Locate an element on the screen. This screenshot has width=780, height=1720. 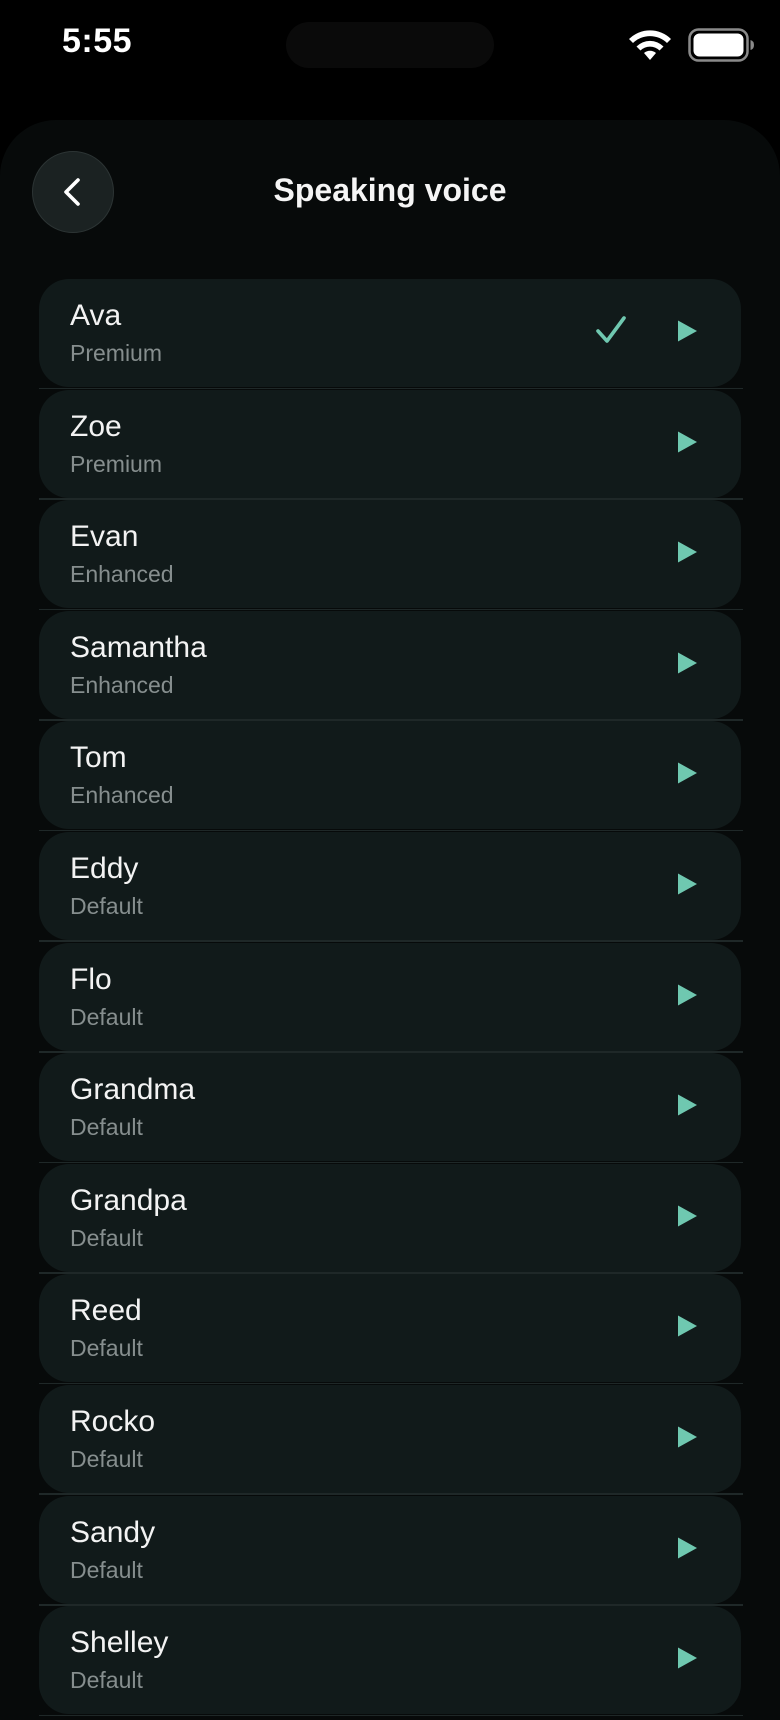
voice-row-evan: Evan Enhanced is located at coordinates (391, 555).